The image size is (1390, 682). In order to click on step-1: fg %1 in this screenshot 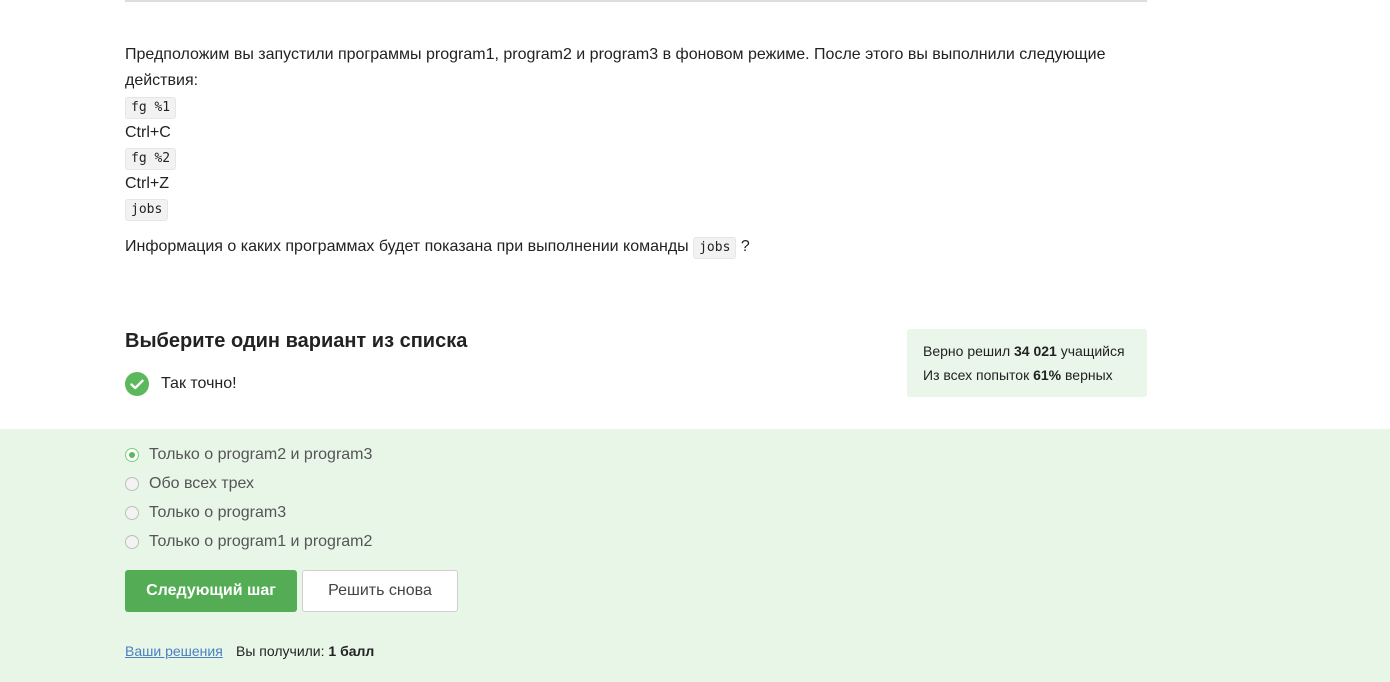, I will do `click(636, 107)`.